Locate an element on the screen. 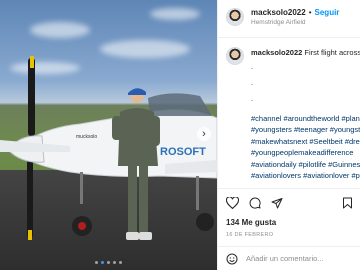  comment-input is located at coordinates (301, 258).